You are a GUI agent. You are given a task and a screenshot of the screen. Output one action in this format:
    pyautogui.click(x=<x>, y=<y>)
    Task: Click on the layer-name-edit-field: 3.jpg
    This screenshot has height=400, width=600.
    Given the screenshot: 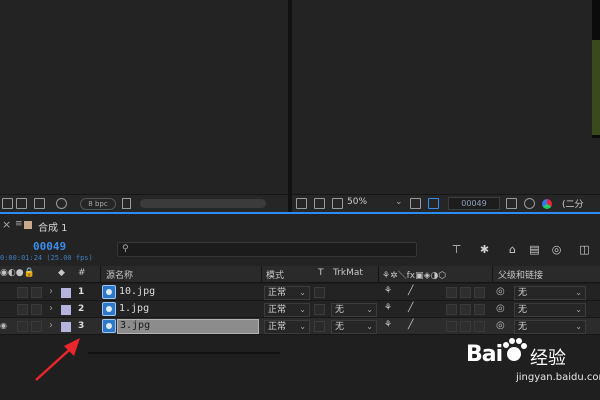 What is the action you would take?
    pyautogui.click(x=188, y=326)
    